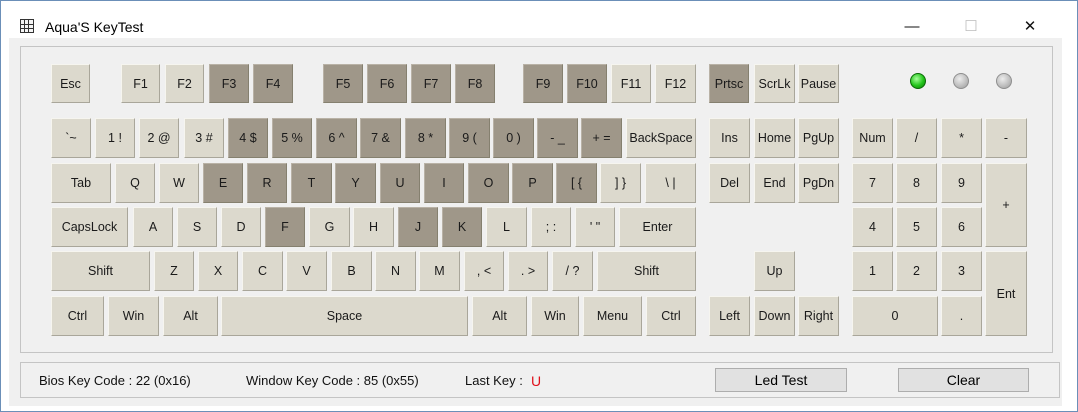 The image size is (1078, 412). I want to click on w-key: W, so click(179, 183).